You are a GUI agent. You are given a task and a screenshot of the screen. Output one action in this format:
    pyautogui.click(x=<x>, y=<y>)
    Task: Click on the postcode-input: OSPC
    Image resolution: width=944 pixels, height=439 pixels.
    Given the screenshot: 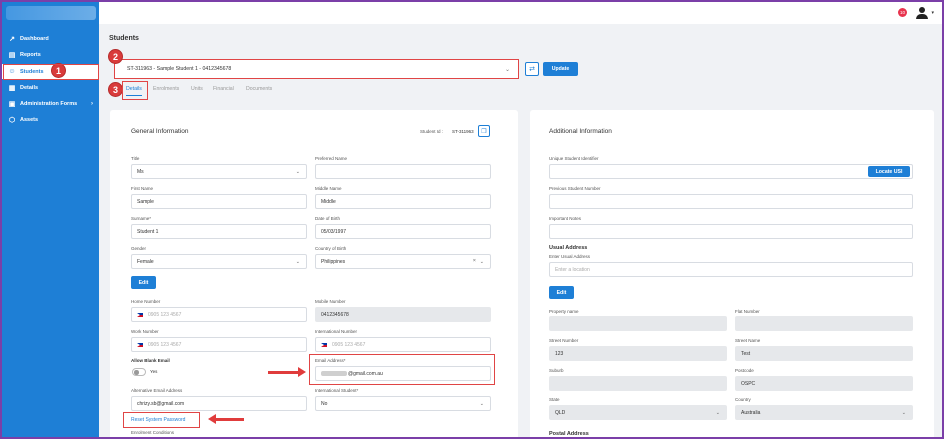 What is the action you would take?
    pyautogui.click(x=824, y=383)
    